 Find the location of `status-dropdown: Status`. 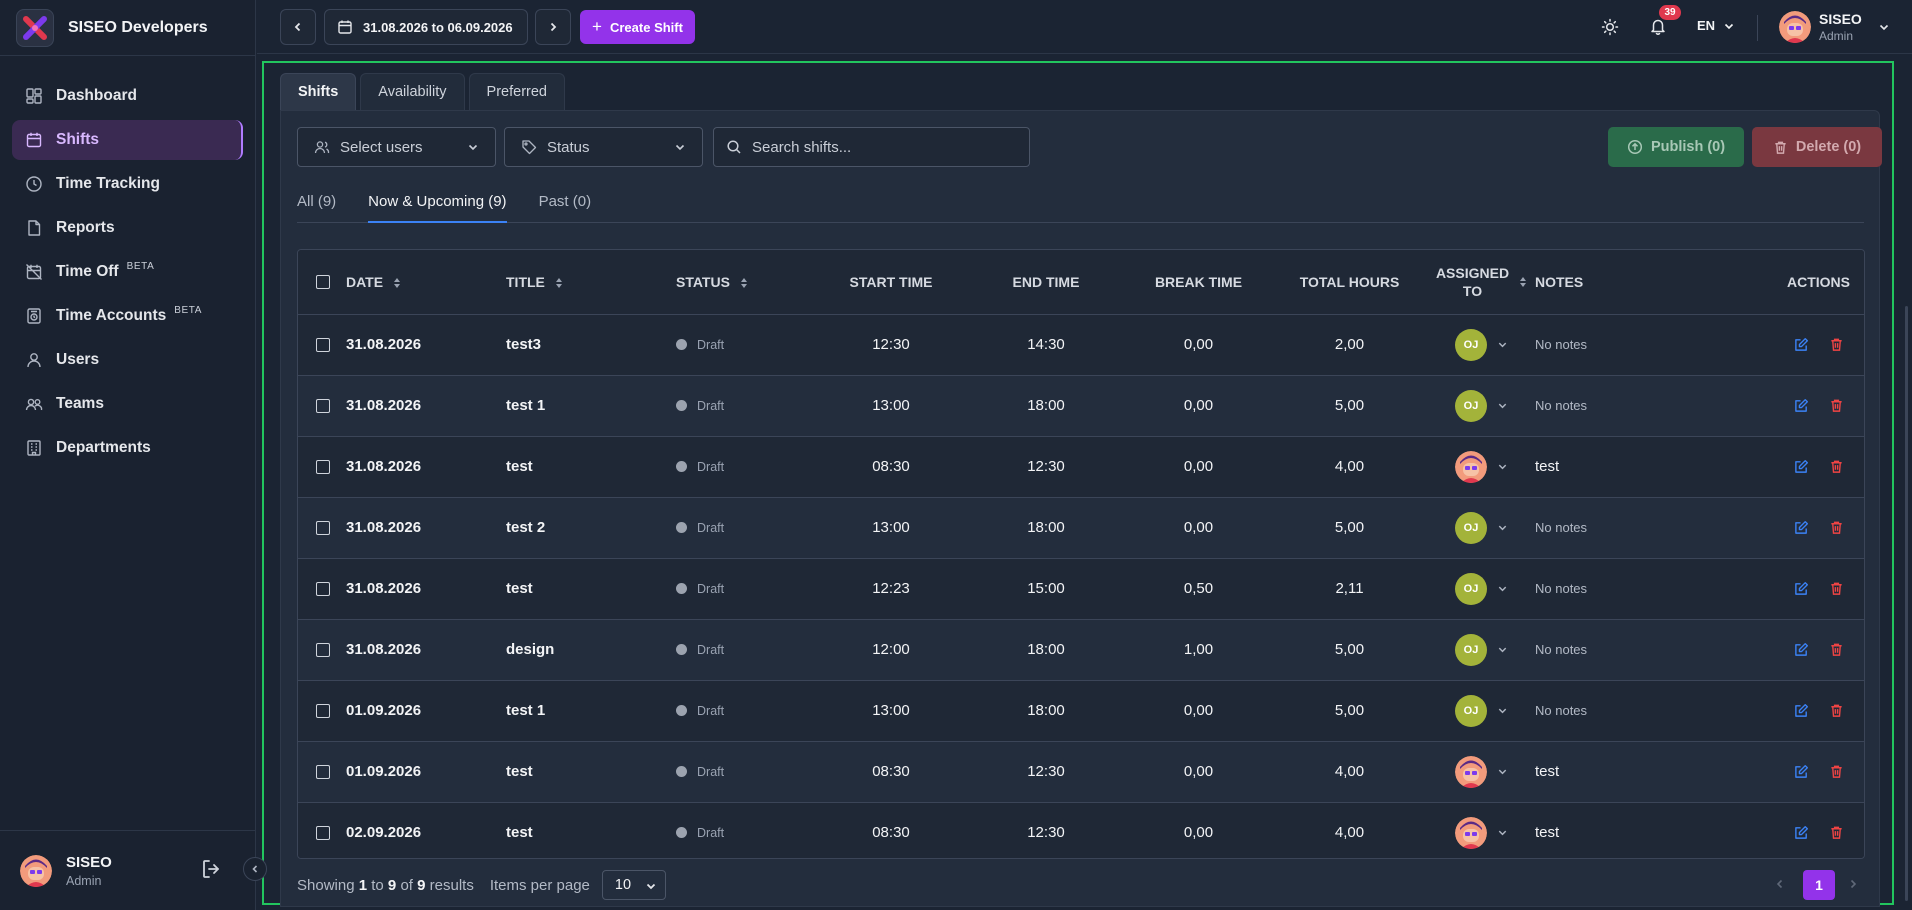

status-dropdown: Status is located at coordinates (603, 147).